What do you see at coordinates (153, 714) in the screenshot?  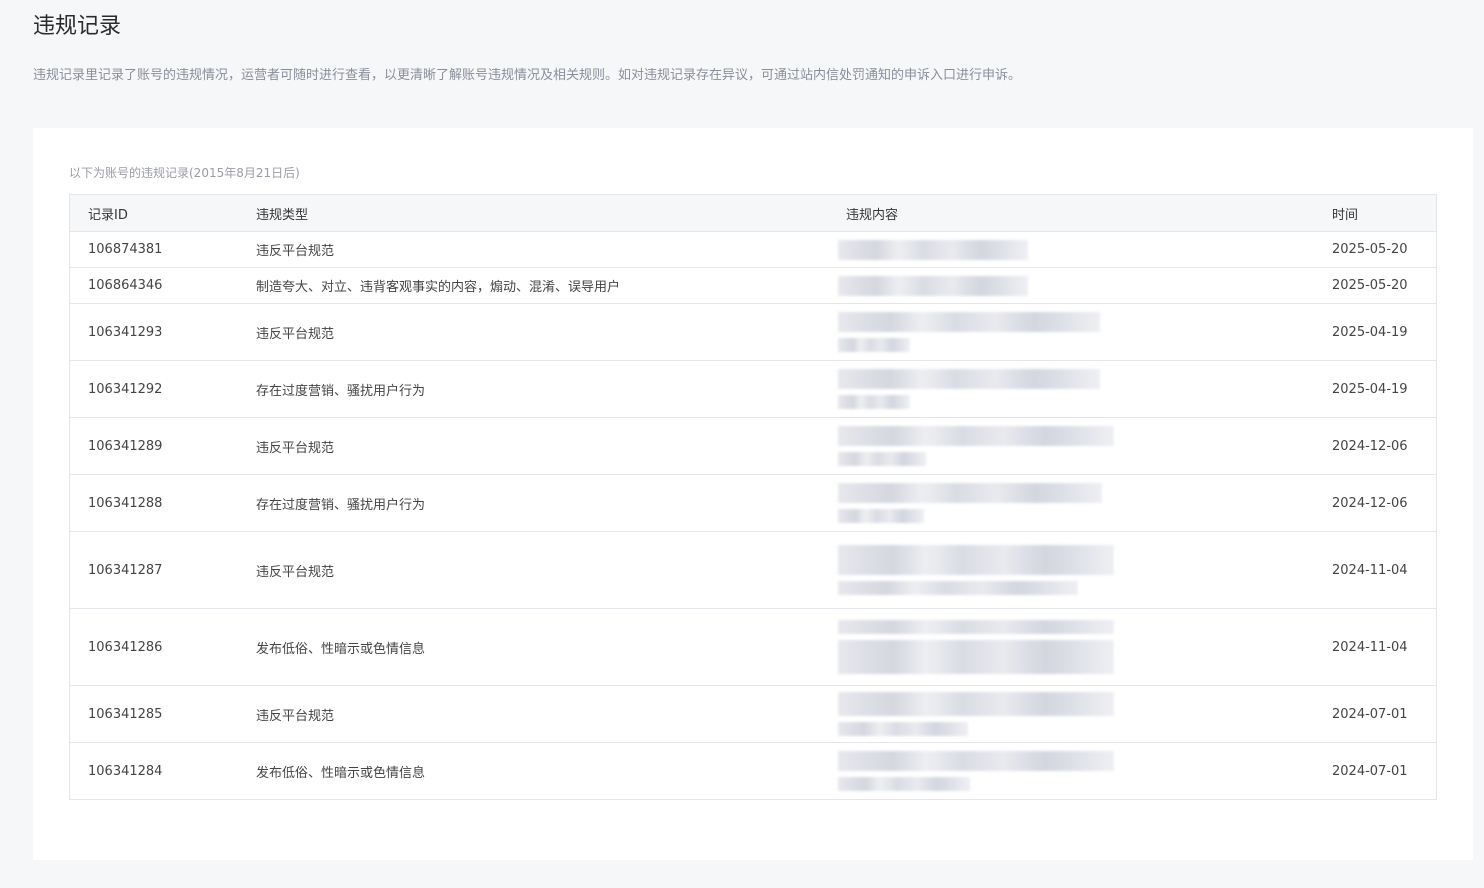 I see `record-id: 106341285` at bounding box center [153, 714].